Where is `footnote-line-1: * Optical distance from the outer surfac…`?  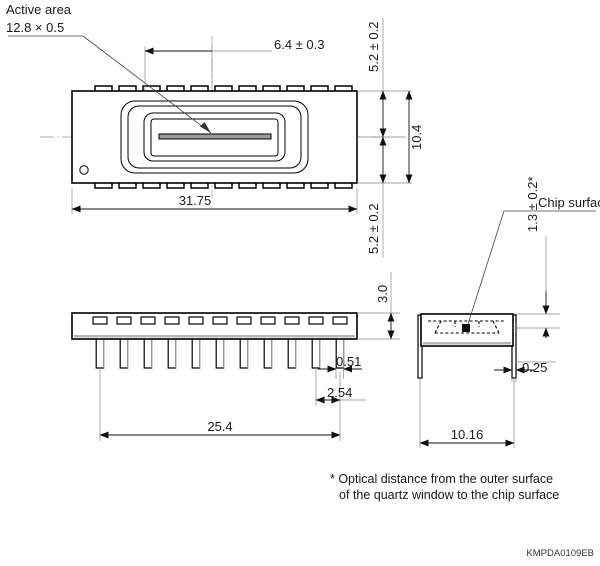
footnote-line-1: * Optical distance from the outer surfac… is located at coordinates (441, 479).